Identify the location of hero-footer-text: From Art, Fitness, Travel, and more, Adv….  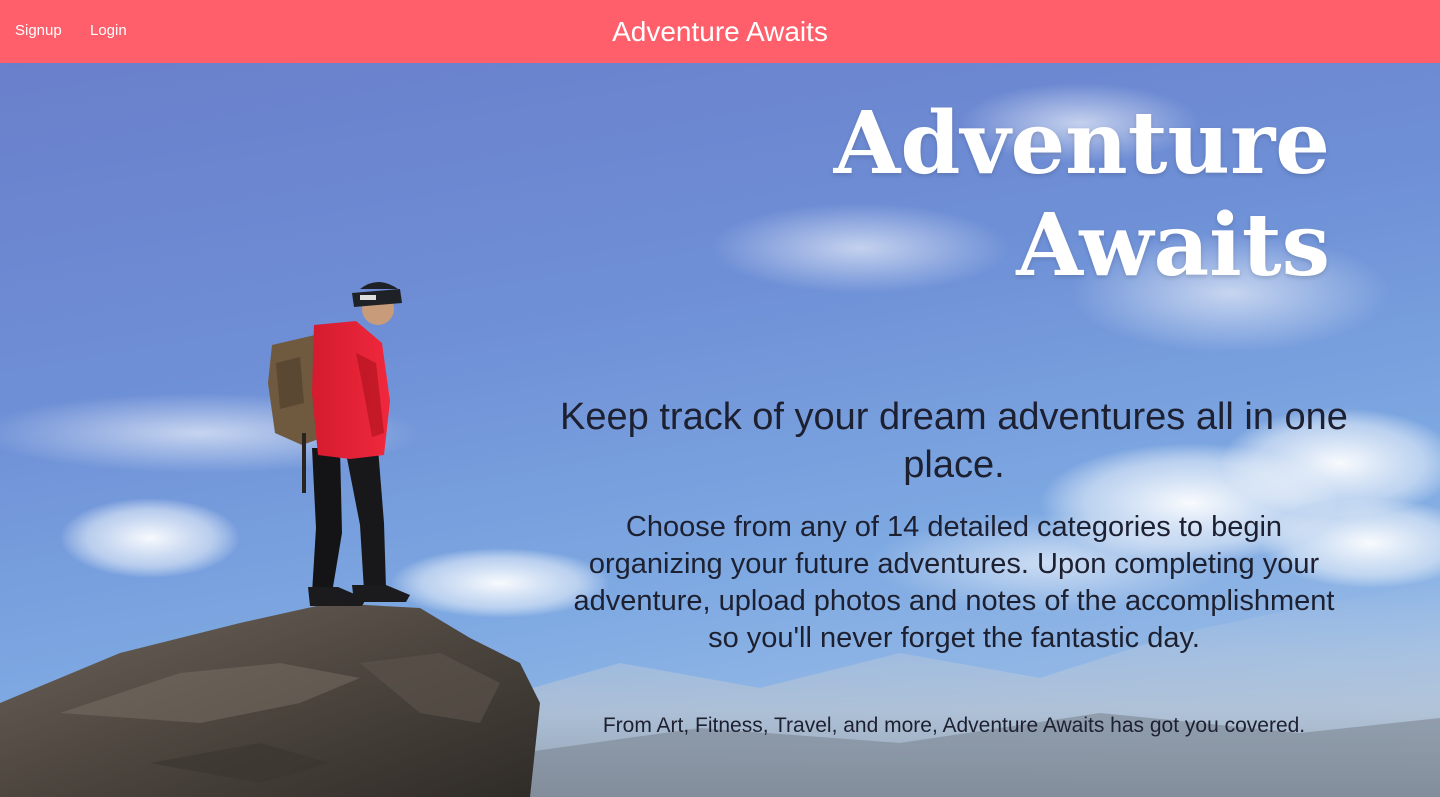
(954, 725).